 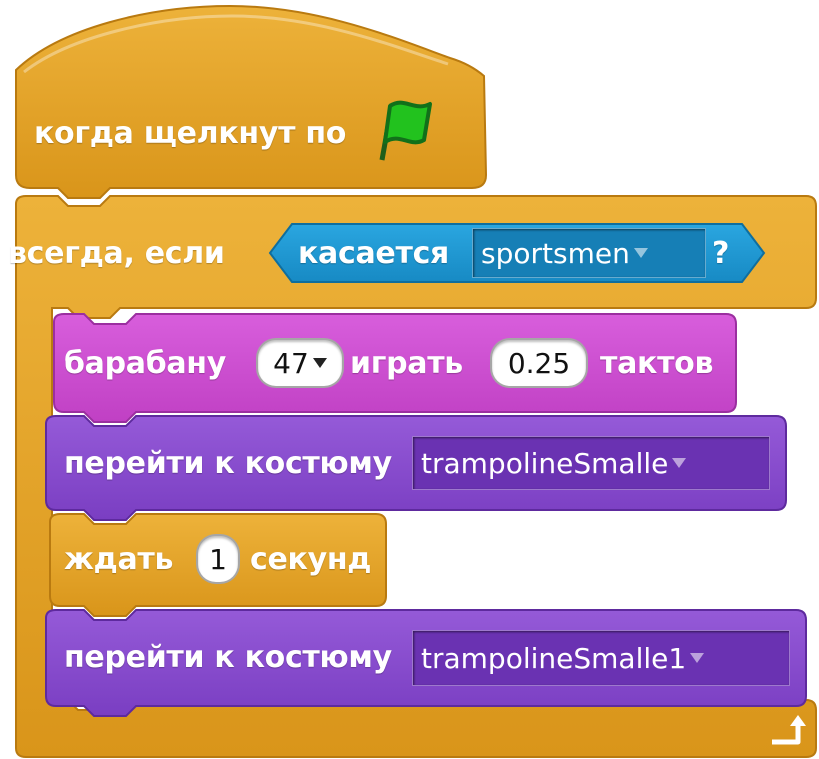 What do you see at coordinates (554, 658) in the screenshot?
I see `costume-2-value: trampolineSmalle1` at bounding box center [554, 658].